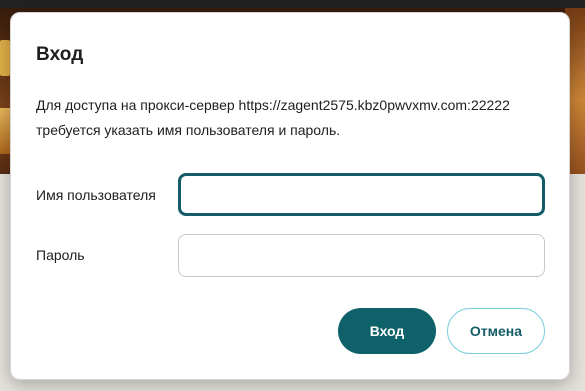  Describe the element at coordinates (387, 331) in the screenshot. I see `login-button: Вход` at that location.